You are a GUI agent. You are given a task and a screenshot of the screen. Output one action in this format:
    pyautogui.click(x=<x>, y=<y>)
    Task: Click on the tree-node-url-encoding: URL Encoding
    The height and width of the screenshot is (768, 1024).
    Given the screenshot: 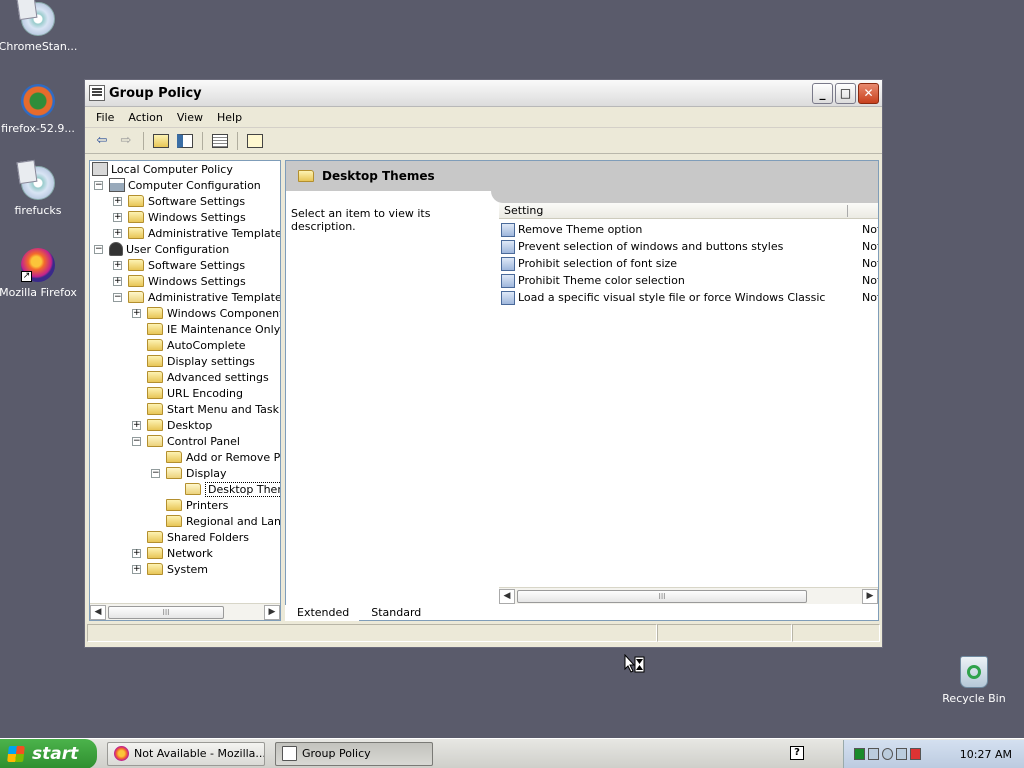 What is the action you would take?
    pyautogui.click(x=195, y=393)
    